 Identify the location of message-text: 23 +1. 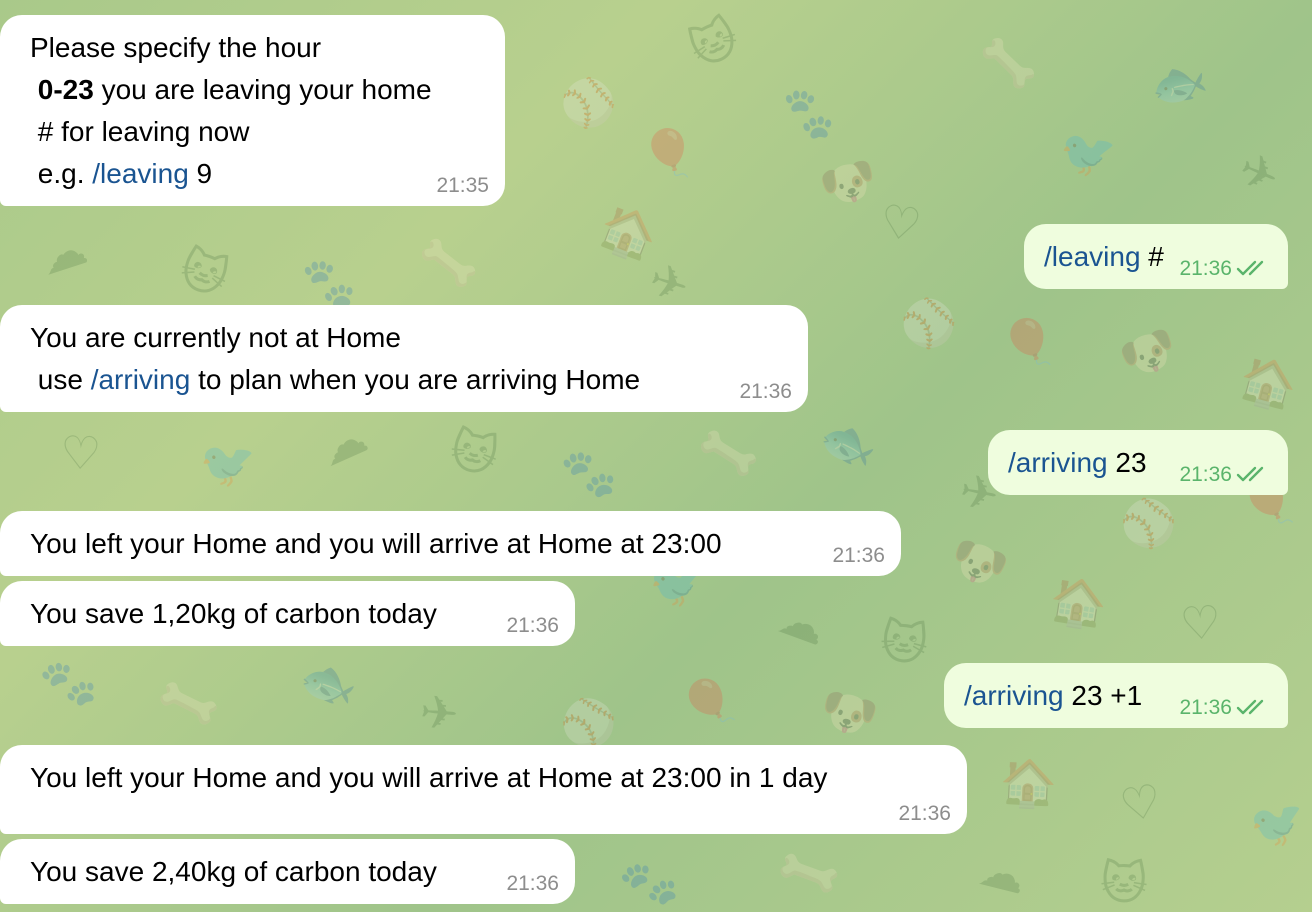
(1103, 695).